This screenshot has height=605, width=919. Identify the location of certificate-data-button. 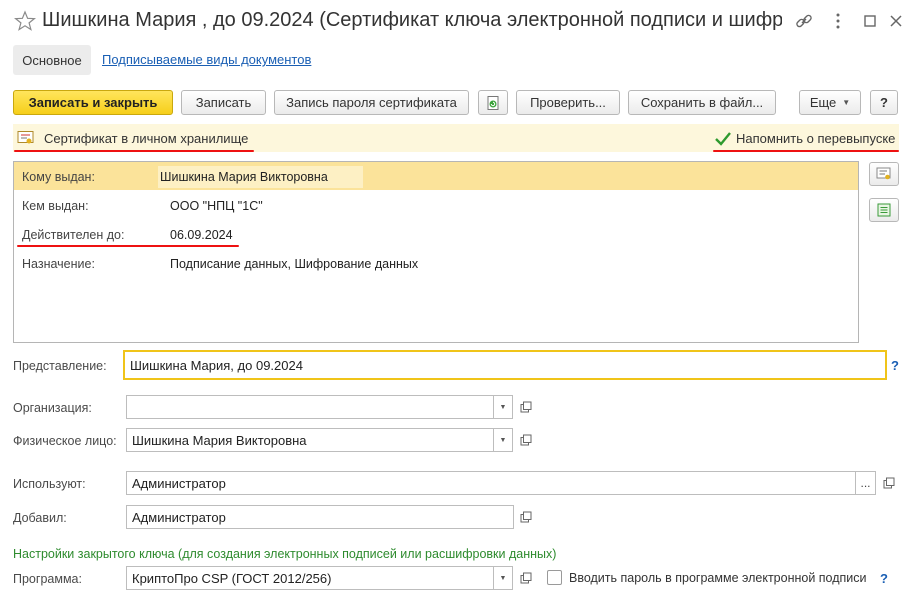
(884, 210).